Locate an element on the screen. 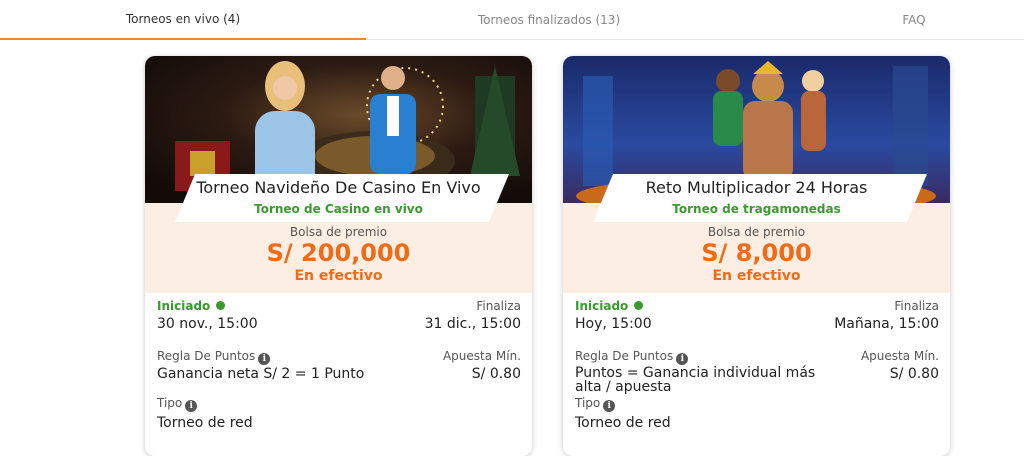 The width and height of the screenshot is (1024, 456). prize-pool-amount: S/ 200,000 is located at coordinates (338, 253).